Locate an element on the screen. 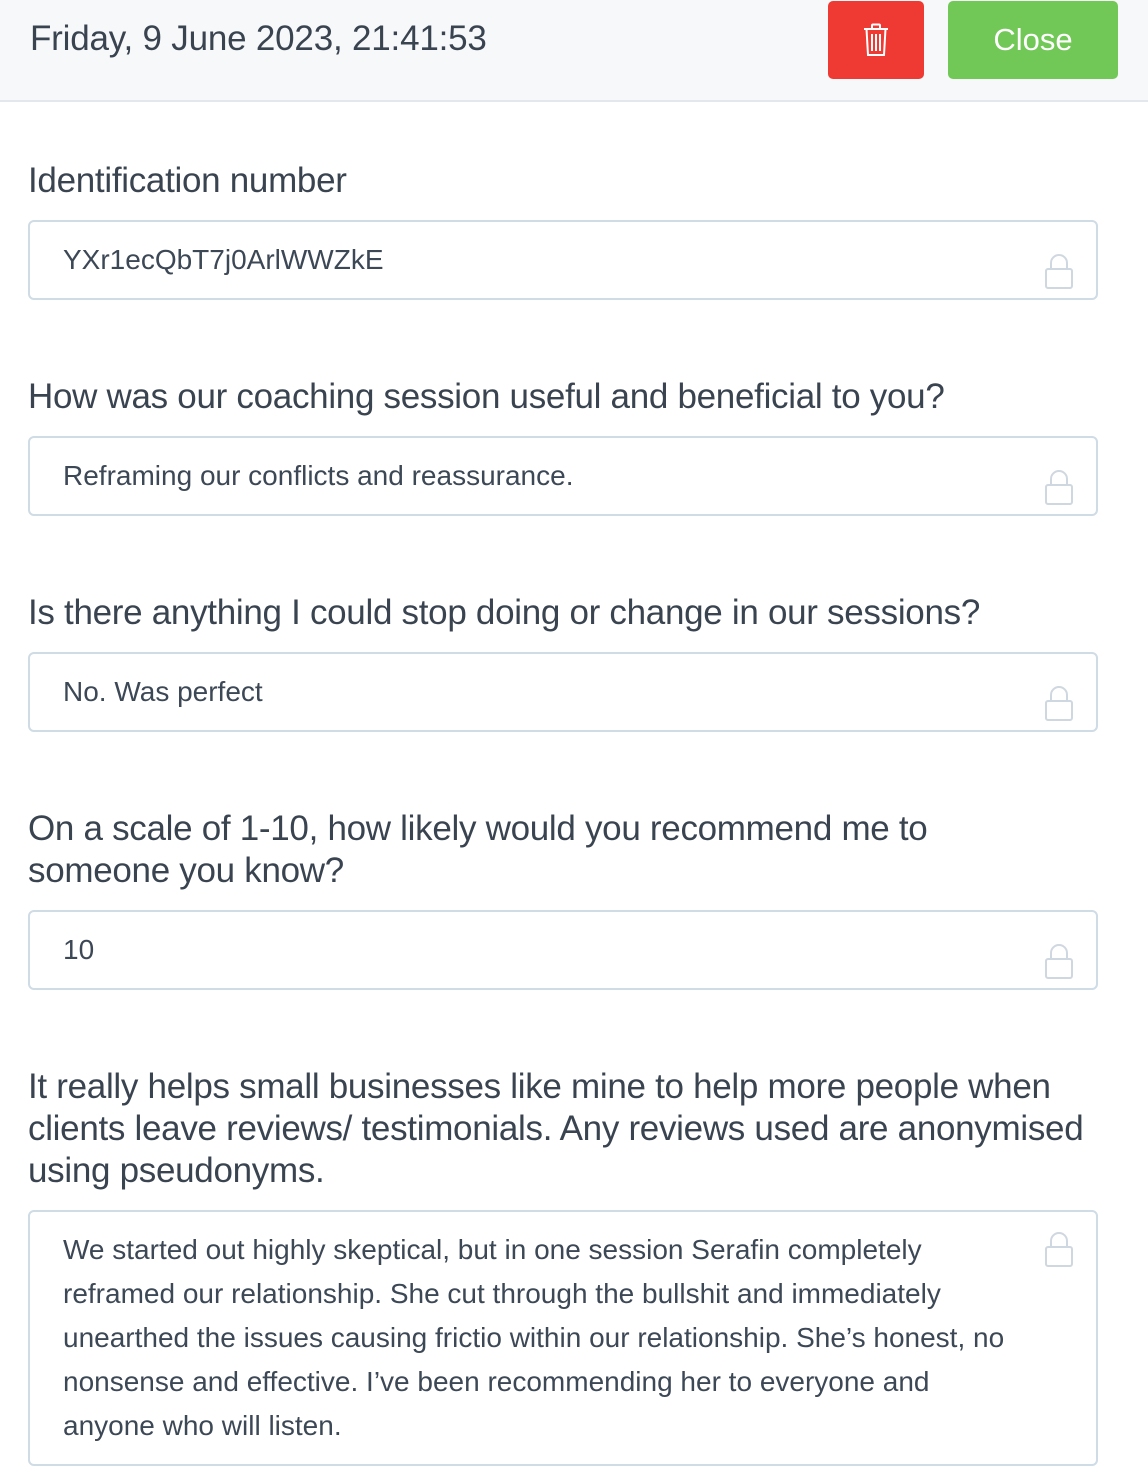 The height and width of the screenshot is (1484, 1148). field-label: Identification number is located at coordinates (187, 180).